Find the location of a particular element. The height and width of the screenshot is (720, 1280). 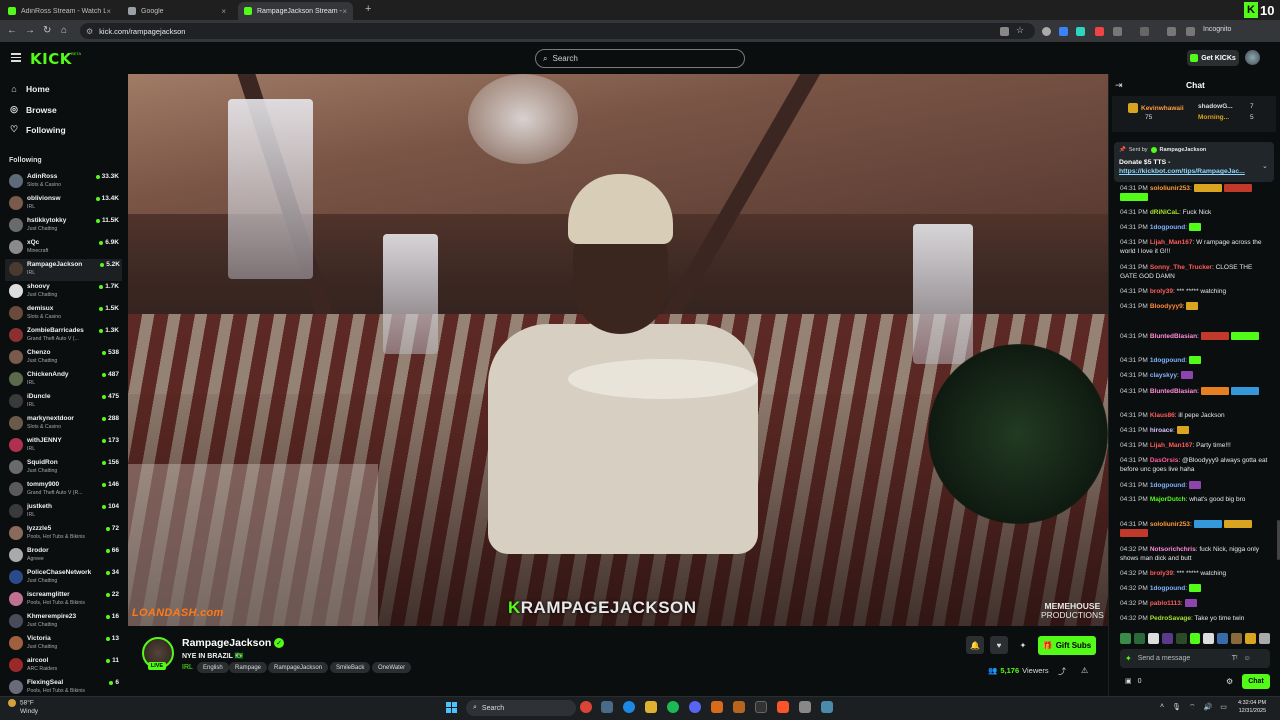

new-tab-button: + is located at coordinates (368, 9).